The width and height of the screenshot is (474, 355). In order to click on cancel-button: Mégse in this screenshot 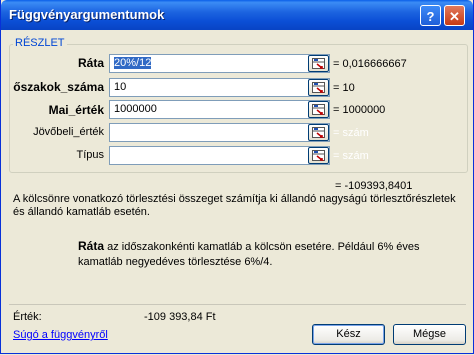, I will do `click(429, 334)`.